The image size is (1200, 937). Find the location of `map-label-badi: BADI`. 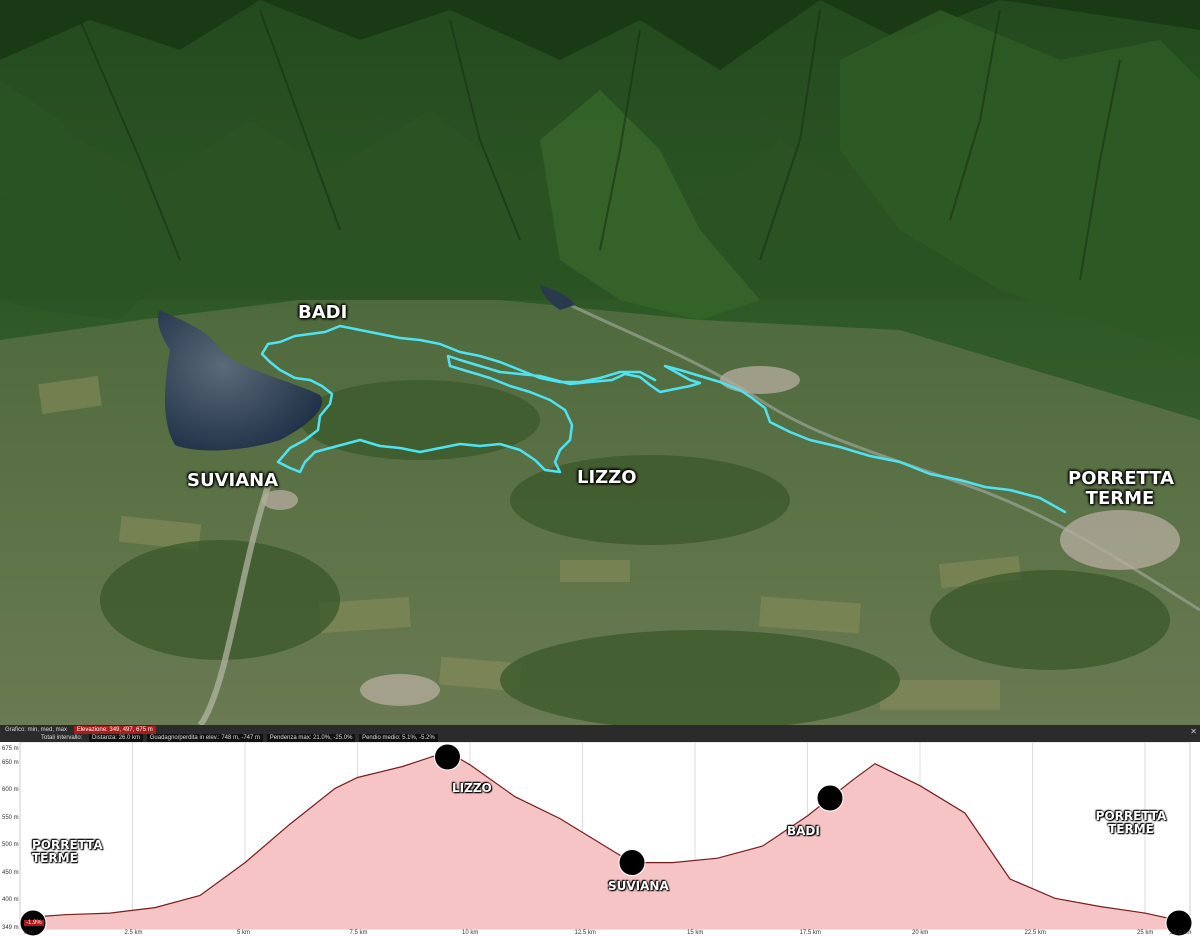

map-label-badi: BADI is located at coordinates (323, 312).